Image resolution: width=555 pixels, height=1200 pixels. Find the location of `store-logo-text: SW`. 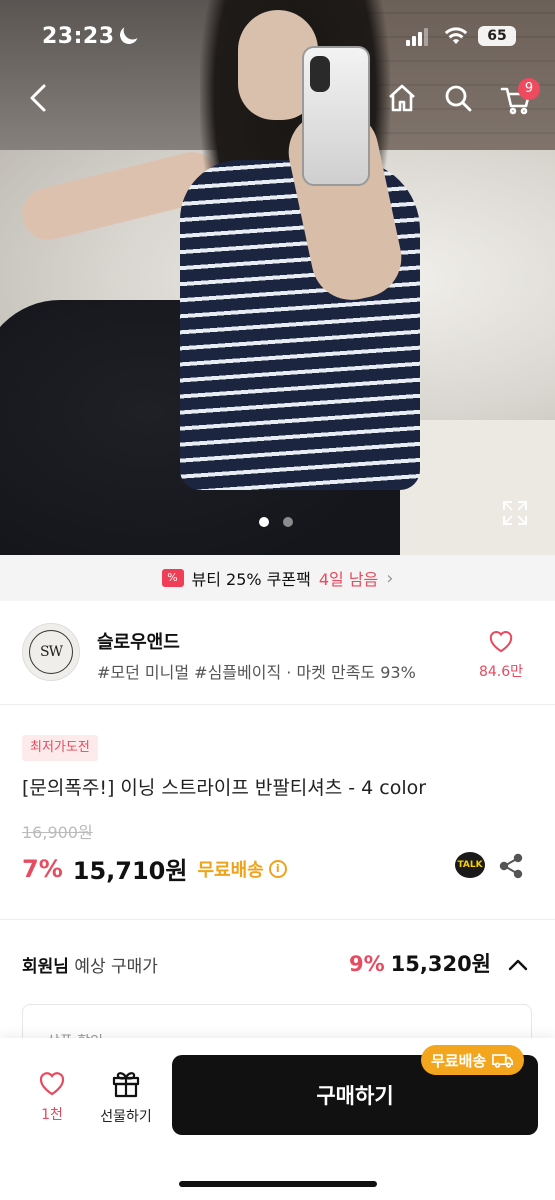

store-logo-text: SW is located at coordinates (51, 652).